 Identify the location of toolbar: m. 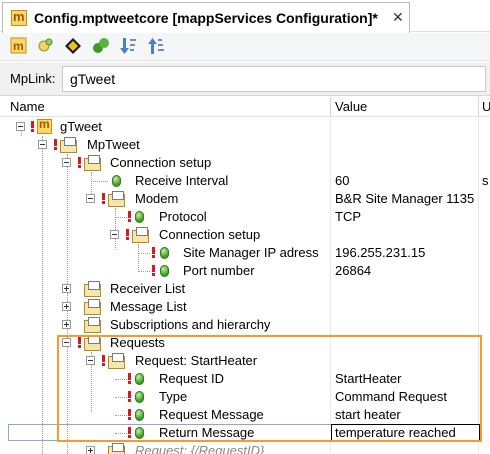
(245, 47).